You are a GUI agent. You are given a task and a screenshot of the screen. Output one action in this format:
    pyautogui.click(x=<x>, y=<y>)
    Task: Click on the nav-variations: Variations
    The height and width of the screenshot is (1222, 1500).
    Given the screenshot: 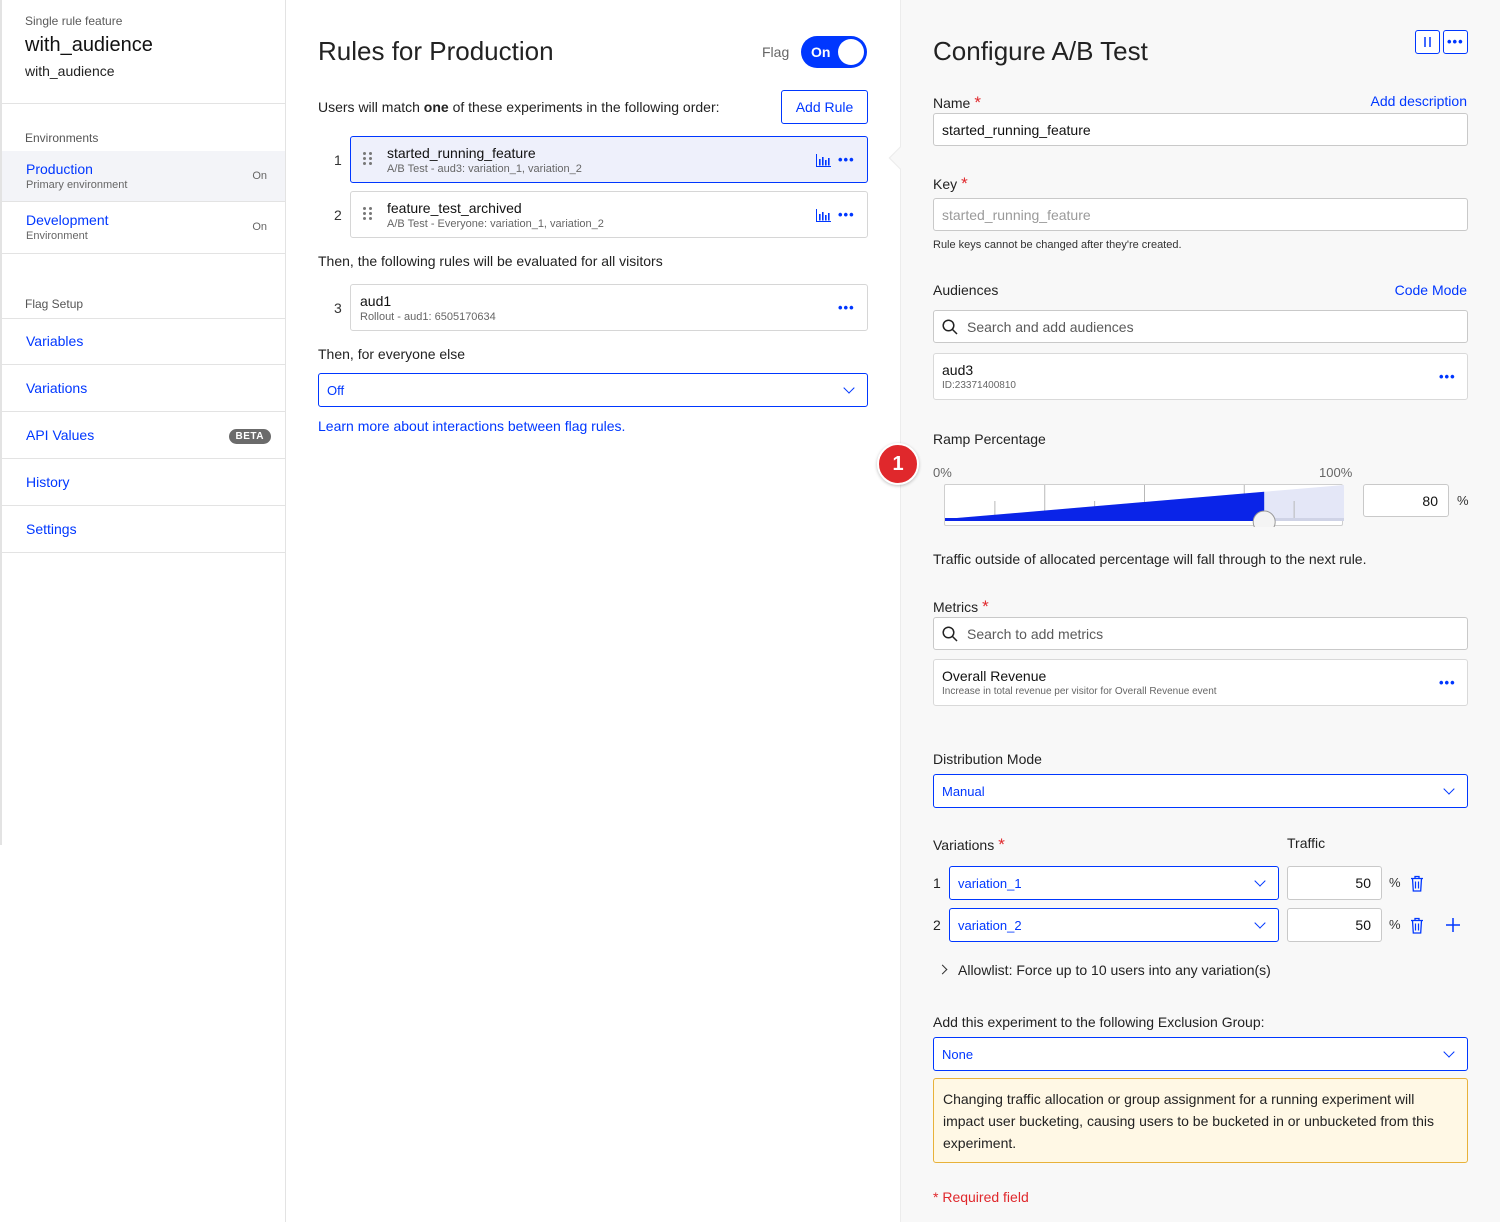 What is the action you would take?
    pyautogui.click(x=143, y=388)
    